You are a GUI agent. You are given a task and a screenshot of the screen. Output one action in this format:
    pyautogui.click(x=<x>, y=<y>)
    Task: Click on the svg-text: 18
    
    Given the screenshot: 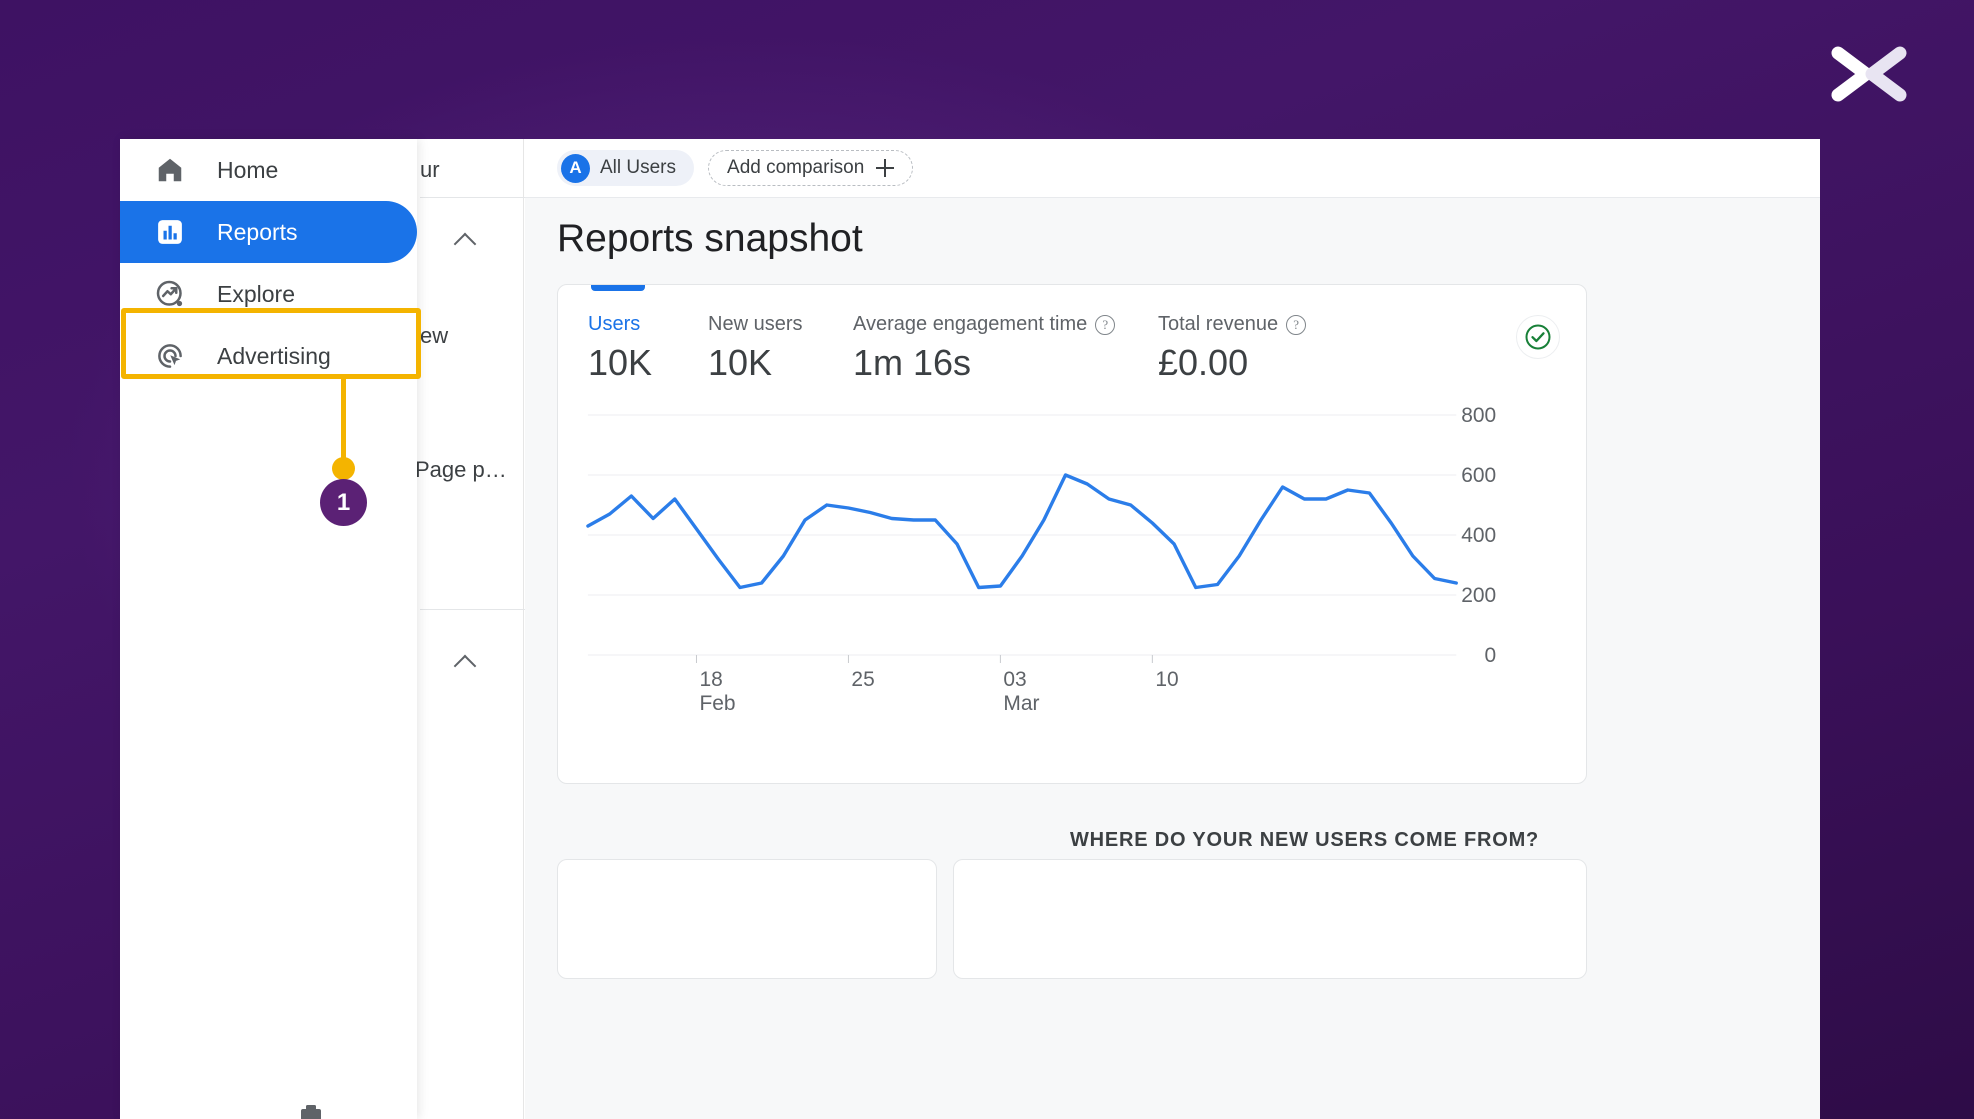 What is the action you would take?
    pyautogui.click(x=710, y=679)
    